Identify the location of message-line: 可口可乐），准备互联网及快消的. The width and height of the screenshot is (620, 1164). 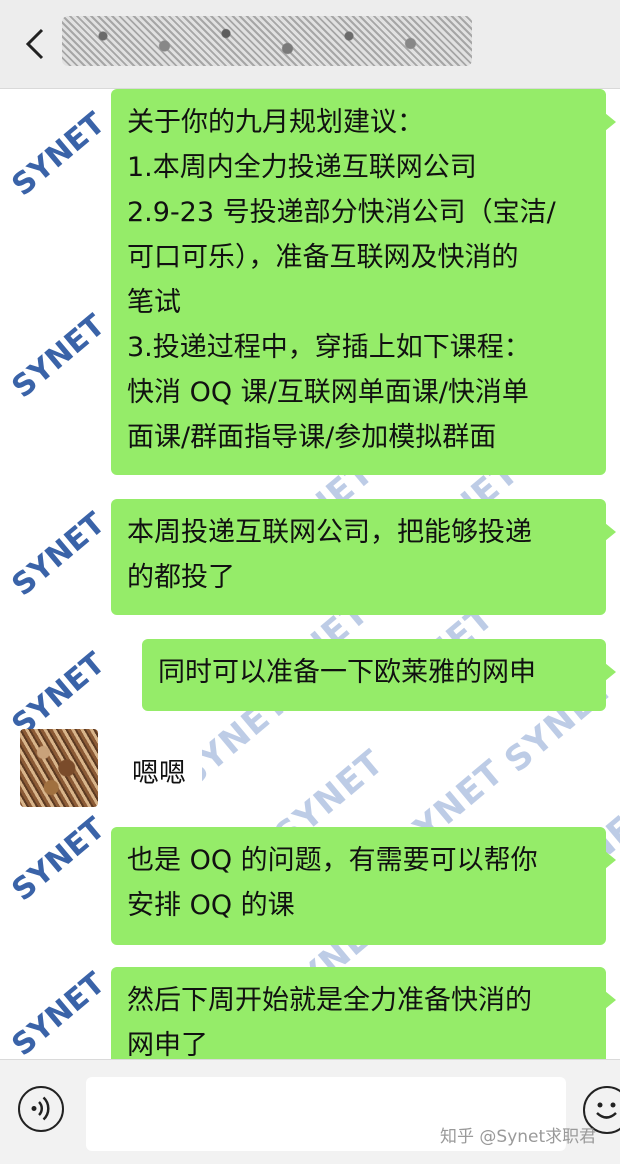
(323, 257).